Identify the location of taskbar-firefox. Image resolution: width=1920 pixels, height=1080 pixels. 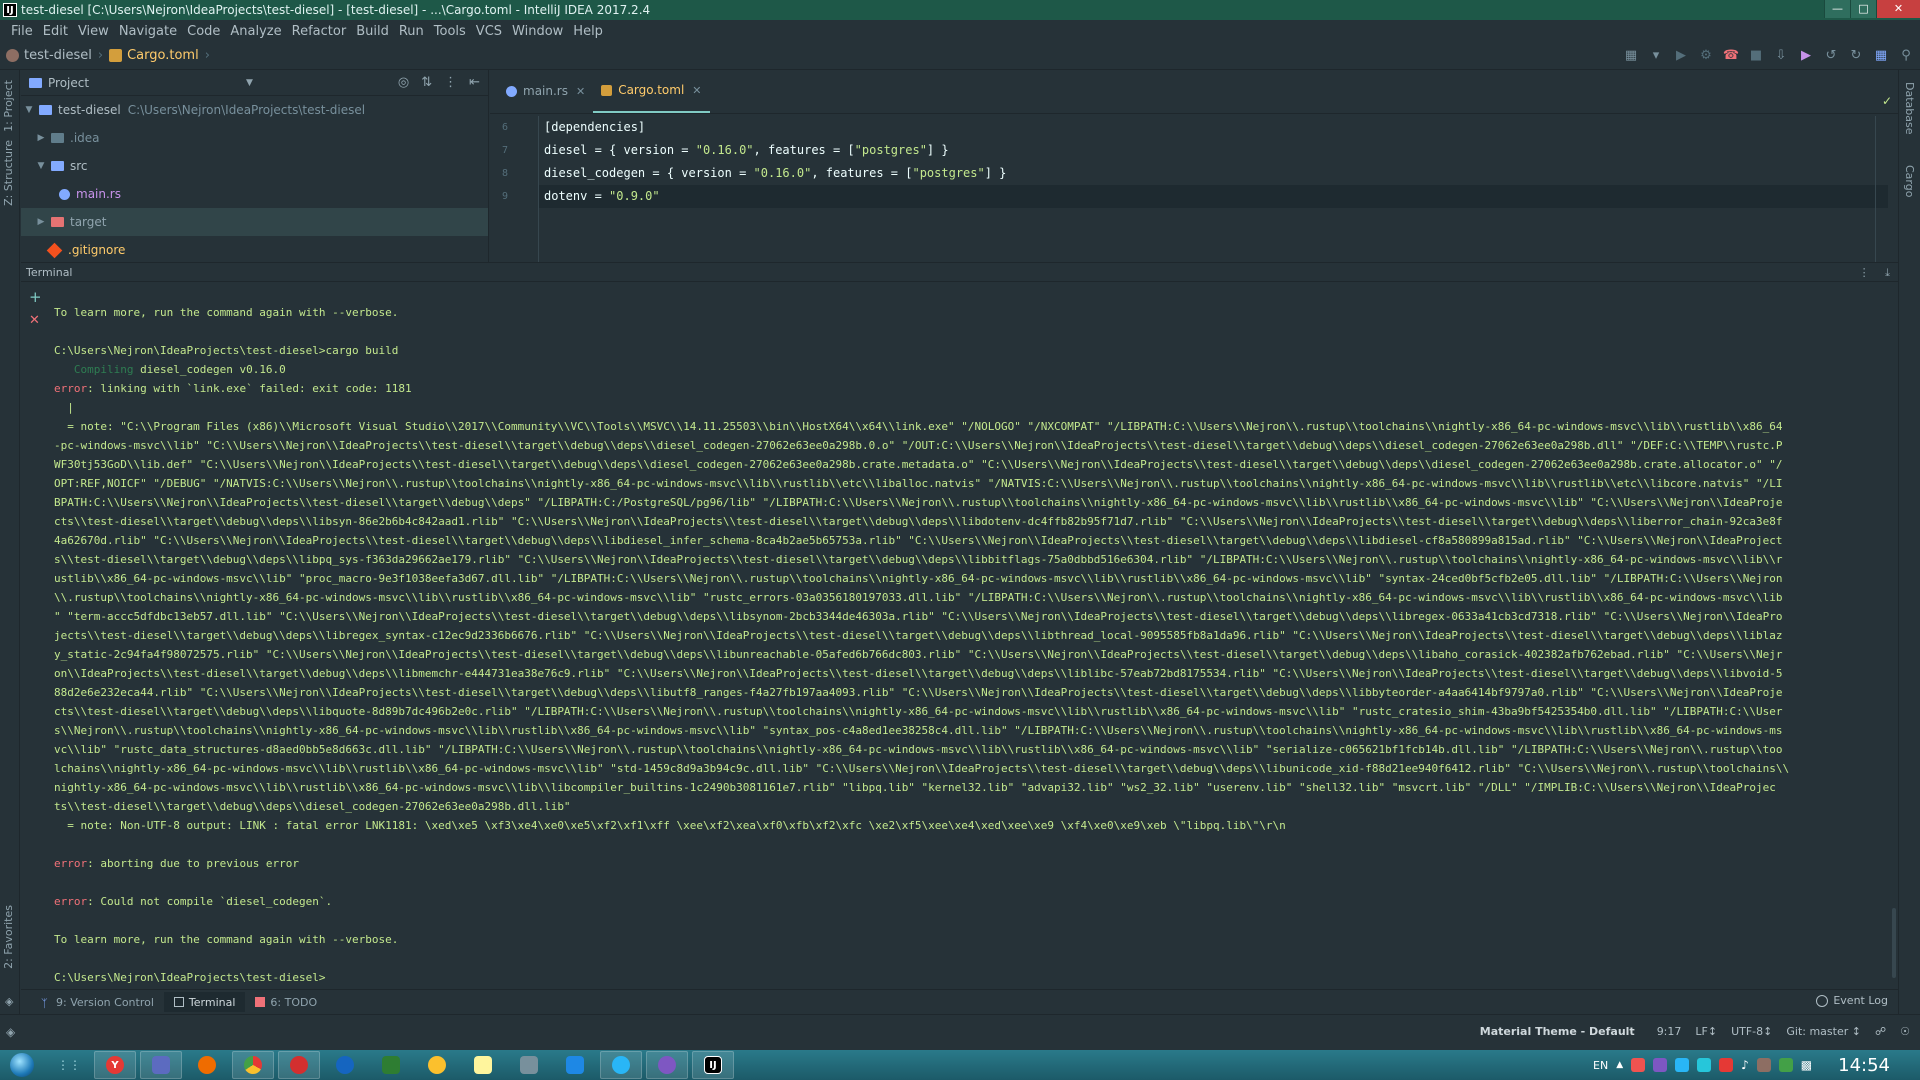
(207, 1065).